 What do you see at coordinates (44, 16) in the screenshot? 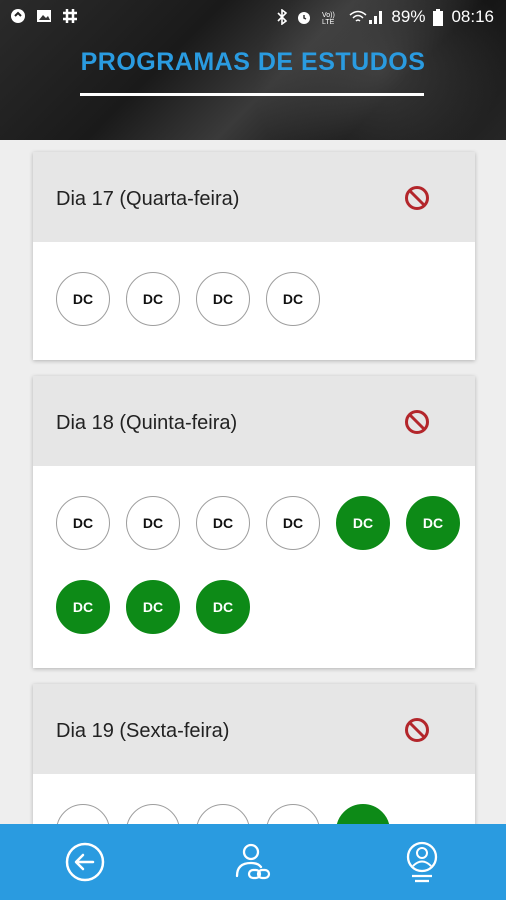
I see `image-icon` at bounding box center [44, 16].